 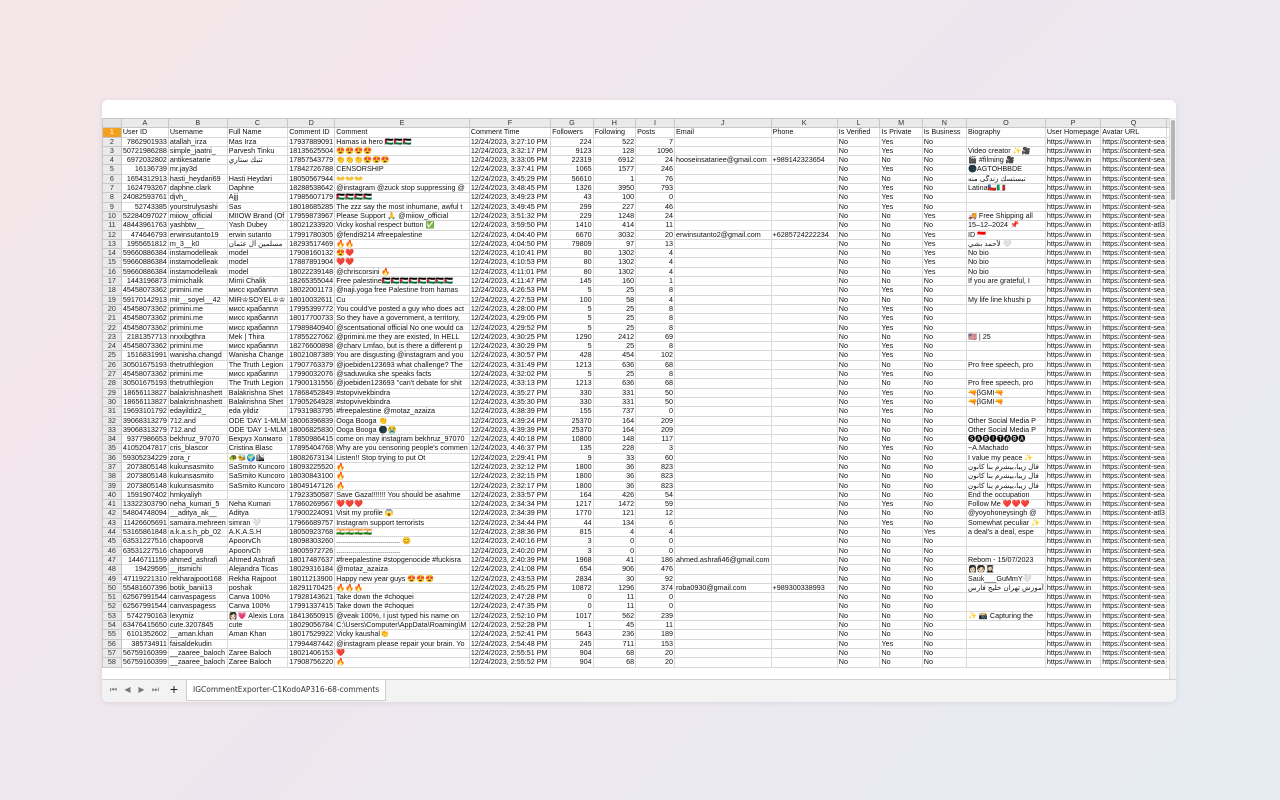 I want to click on cell: 19693101792, so click(x=144, y=411).